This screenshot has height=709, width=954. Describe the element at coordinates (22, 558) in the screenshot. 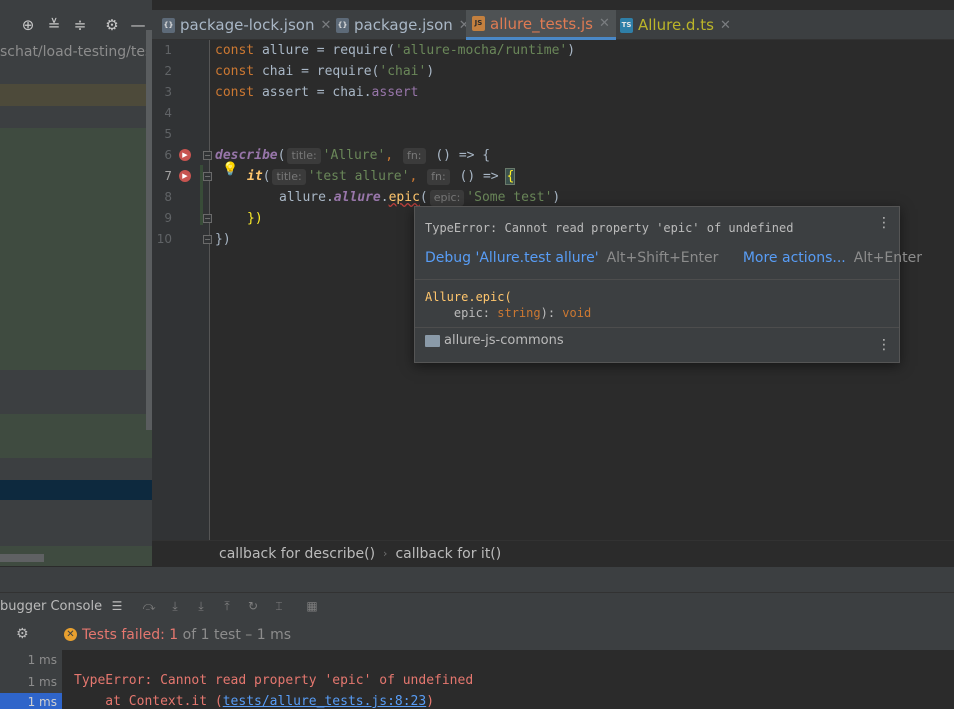

I see `project-scrollbar-horizontal` at that location.